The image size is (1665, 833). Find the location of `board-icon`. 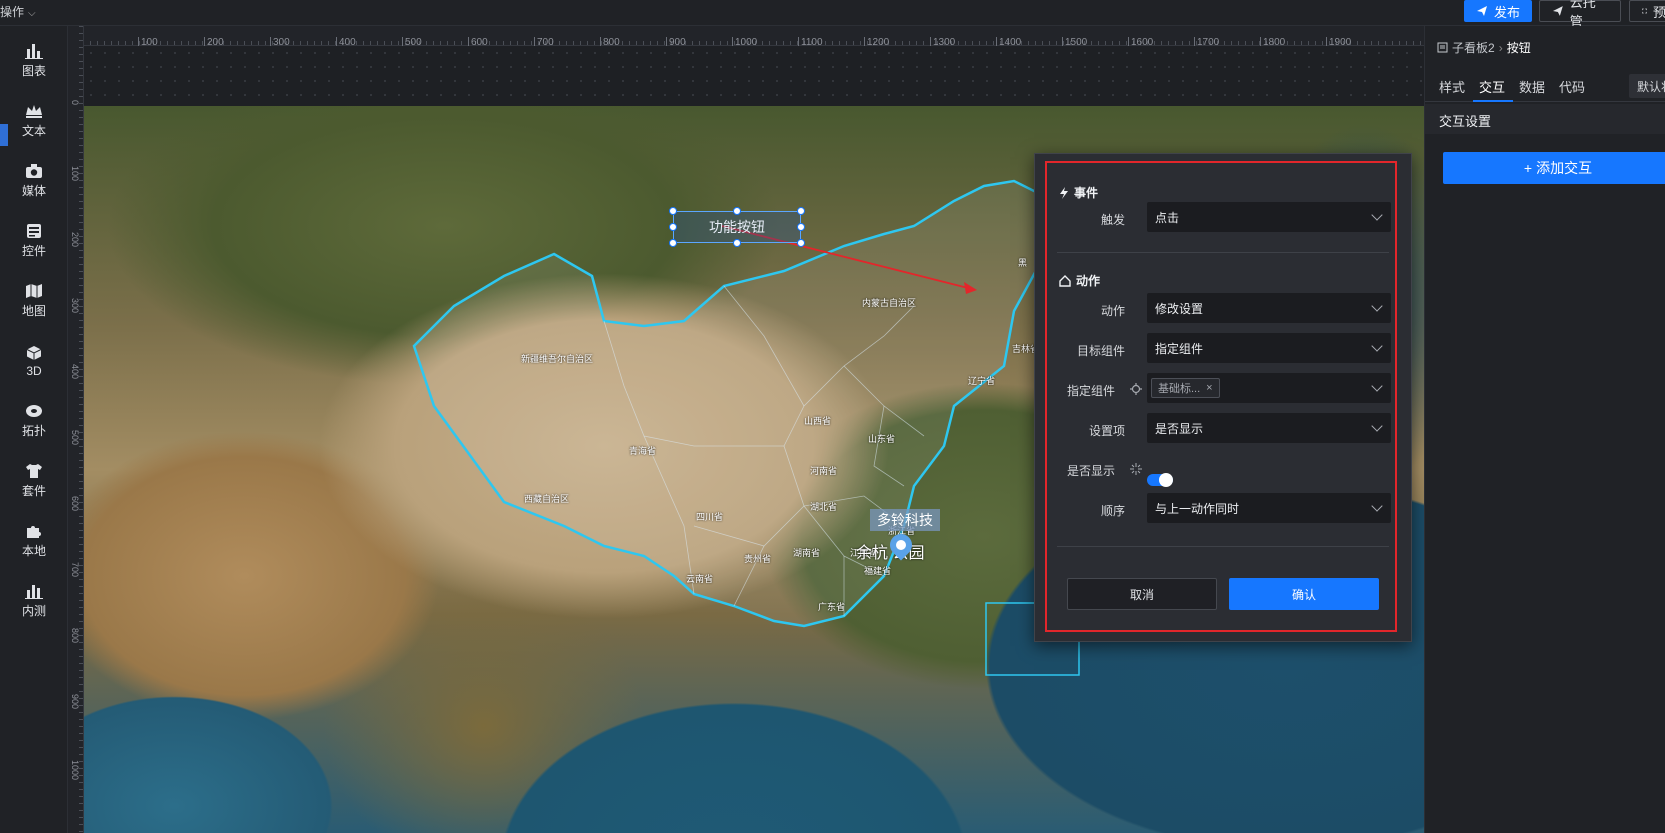

board-icon is located at coordinates (1442, 47).